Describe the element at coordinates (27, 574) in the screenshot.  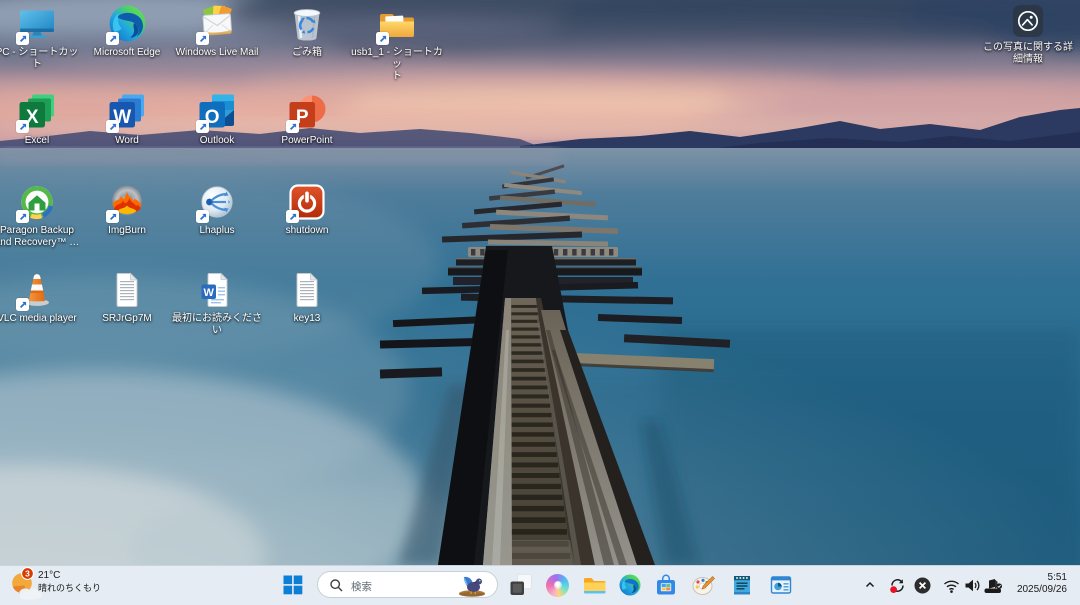
I see `svg-text: 3` at that location.